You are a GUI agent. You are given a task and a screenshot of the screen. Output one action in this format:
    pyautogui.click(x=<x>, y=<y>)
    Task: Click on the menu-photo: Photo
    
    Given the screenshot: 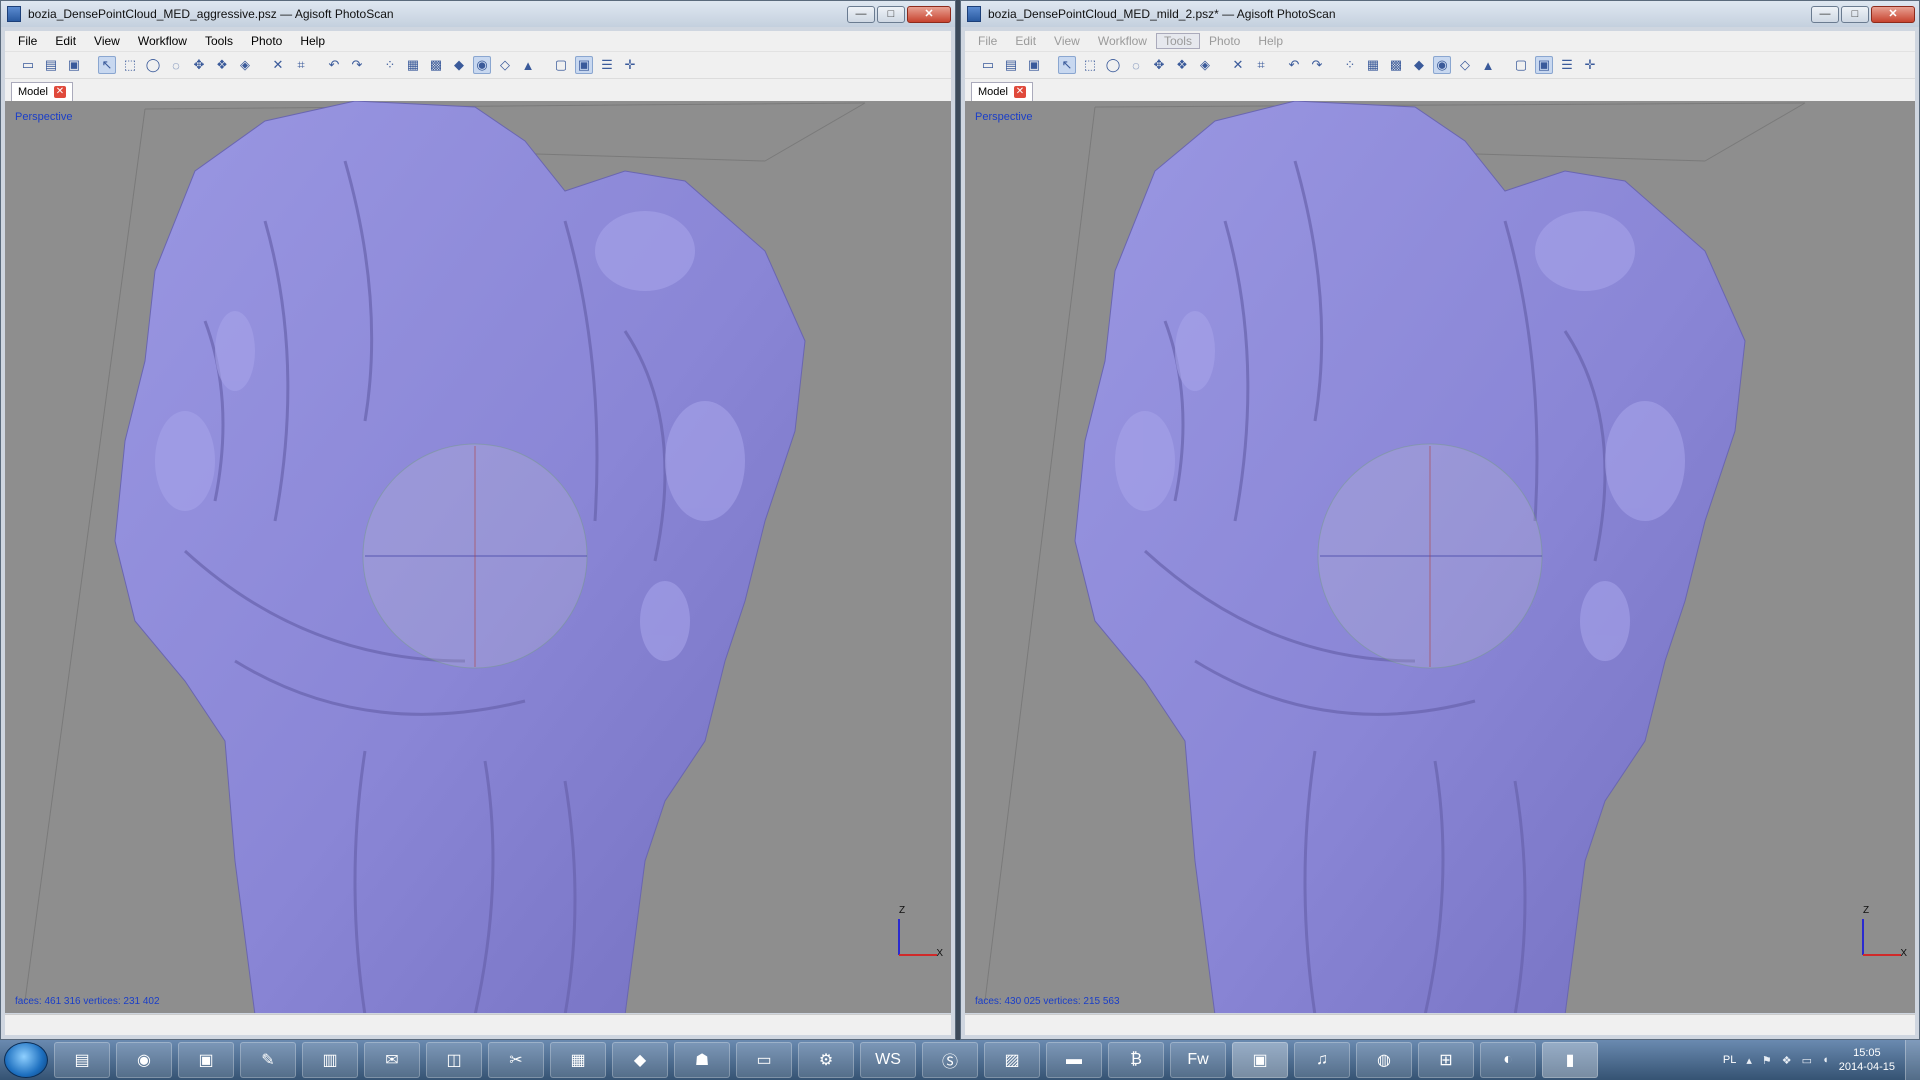 What is the action you would take?
    pyautogui.click(x=266, y=41)
    